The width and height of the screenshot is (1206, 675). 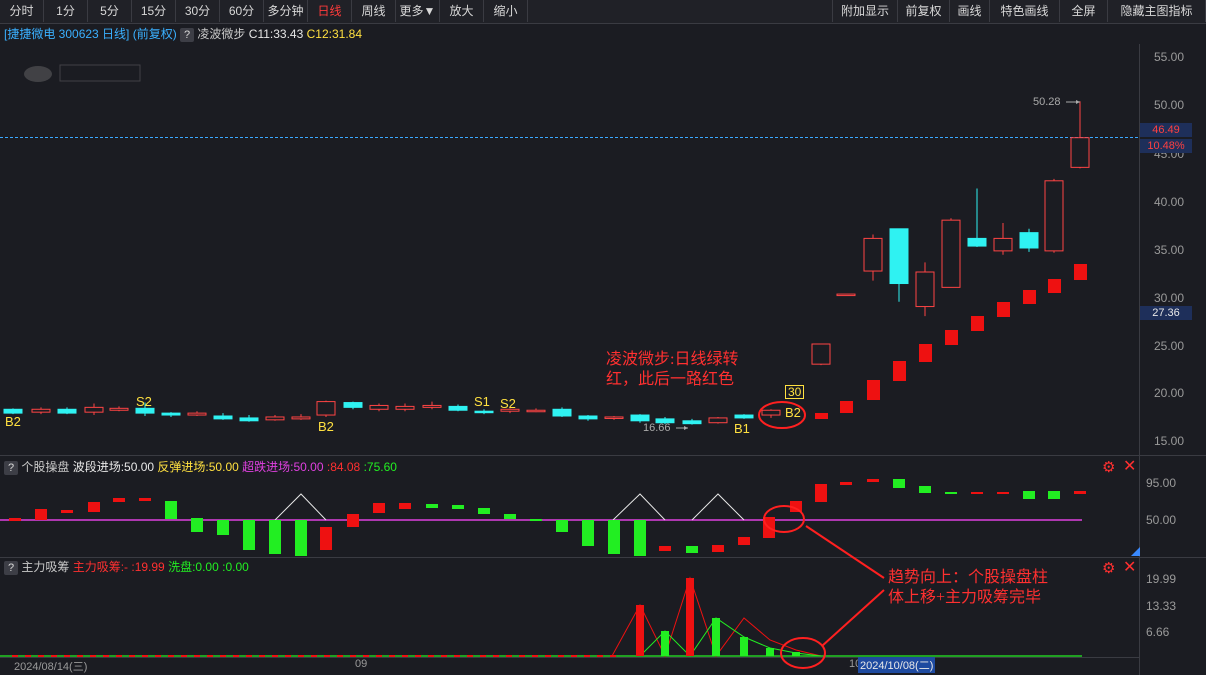 I want to click on date-label-4: 2024/10/08(二), so click(x=897, y=665).